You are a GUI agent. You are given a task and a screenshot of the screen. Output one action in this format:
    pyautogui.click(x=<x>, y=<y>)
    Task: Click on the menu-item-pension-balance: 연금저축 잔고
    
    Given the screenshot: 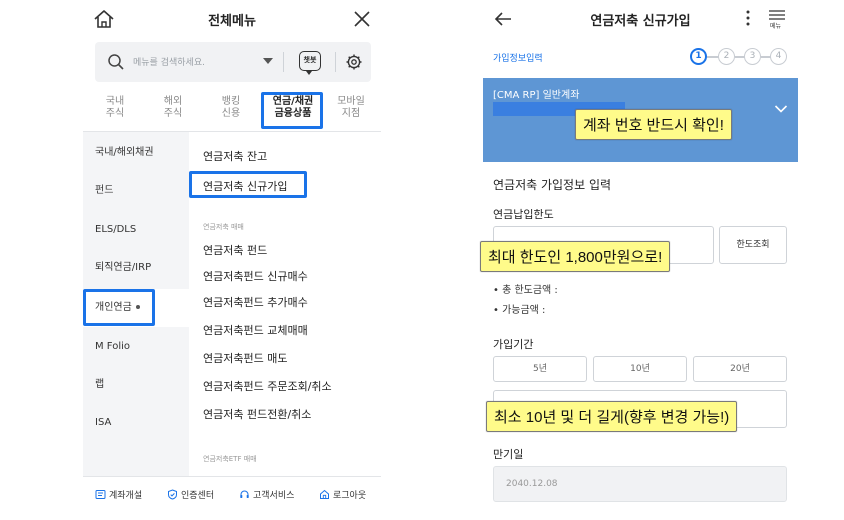 What is the action you would take?
    pyautogui.click(x=235, y=156)
    